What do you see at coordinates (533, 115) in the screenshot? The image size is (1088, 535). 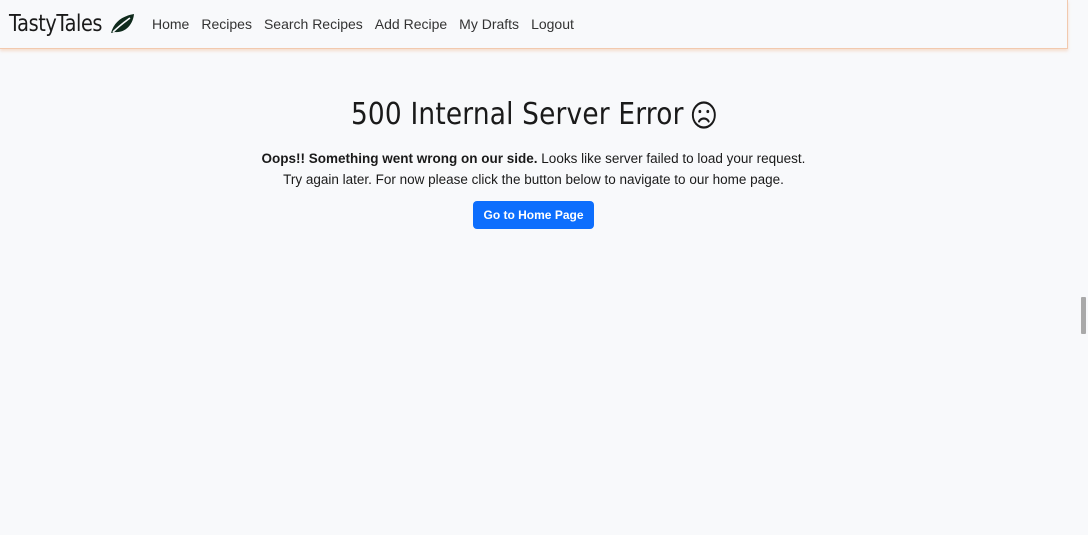 I see `error-title: 500 Internal Server Error` at bounding box center [533, 115].